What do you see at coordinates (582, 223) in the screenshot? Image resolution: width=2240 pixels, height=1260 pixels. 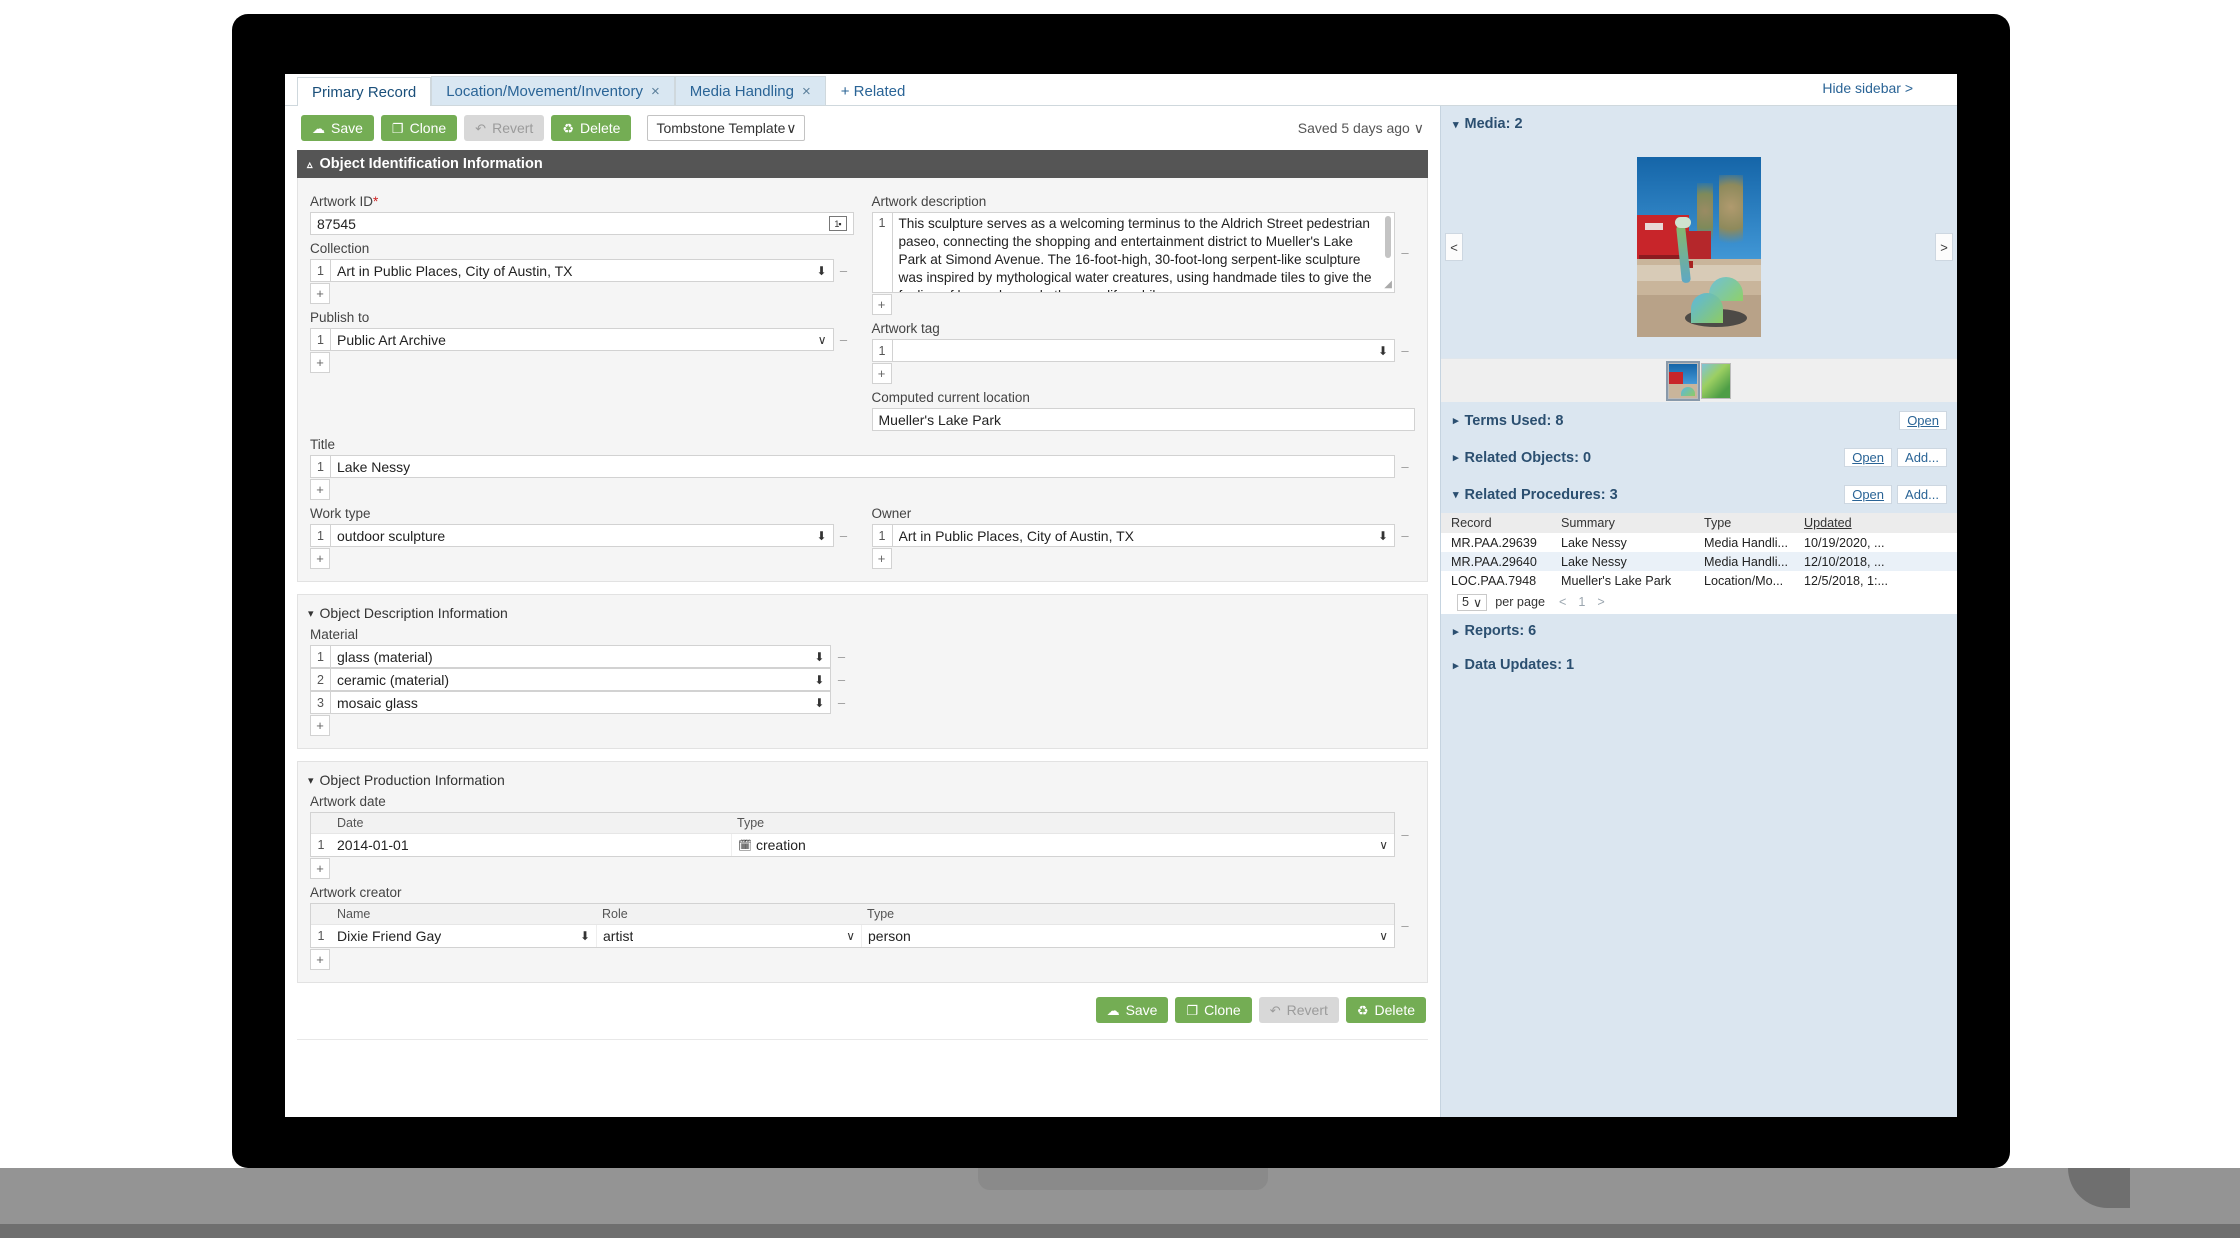 I see `artwork-id-input: 87545 1▪` at bounding box center [582, 223].